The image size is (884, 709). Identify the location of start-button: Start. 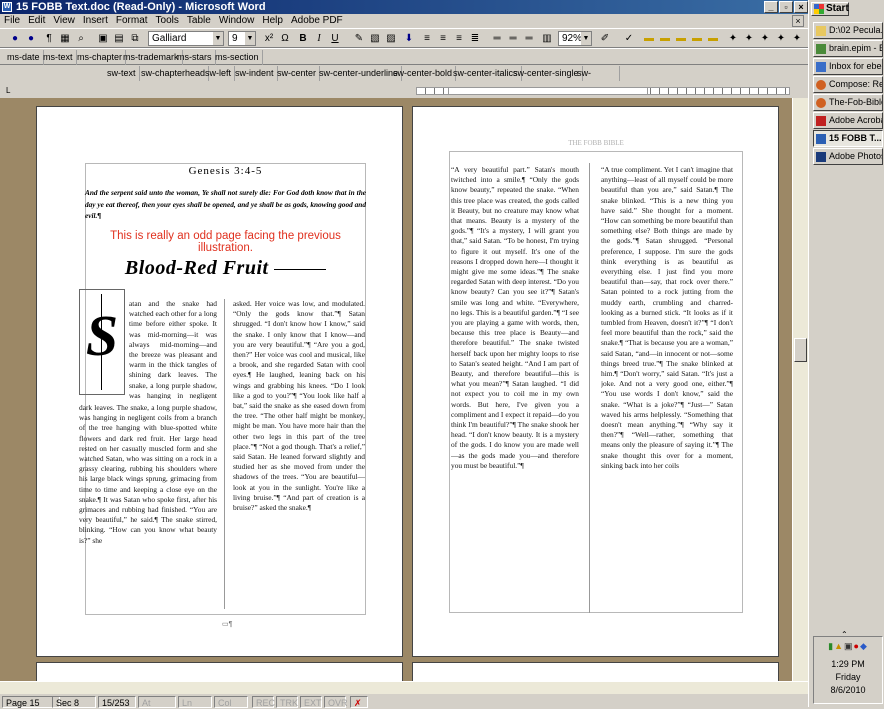
(830, 9).